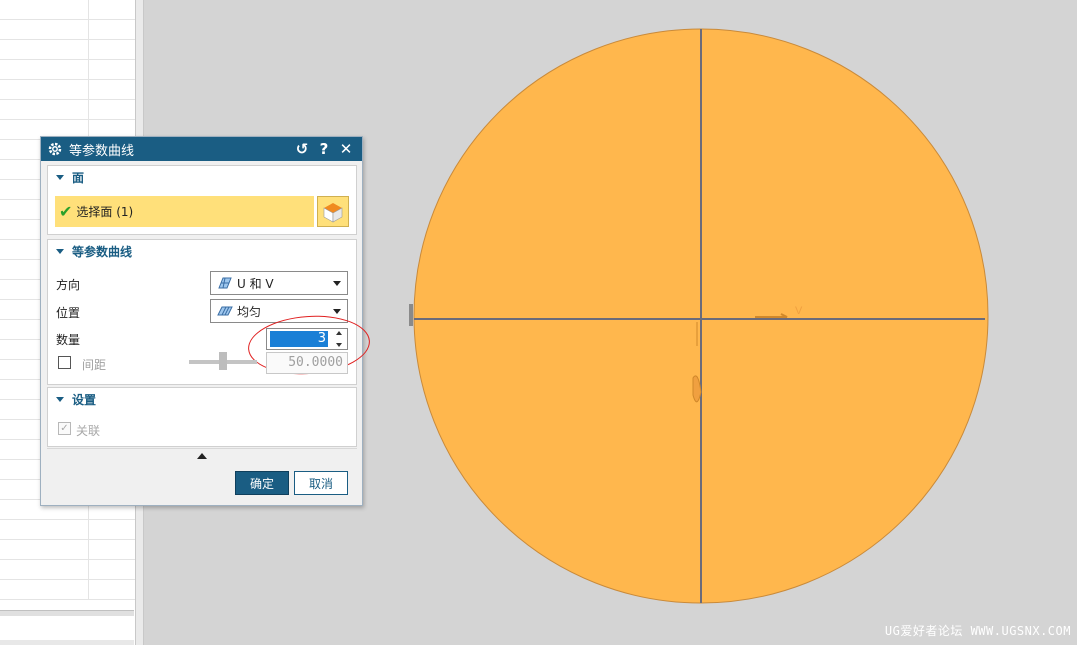 This screenshot has width=1077, height=645. I want to click on spin-up-icon, so click(339, 333).